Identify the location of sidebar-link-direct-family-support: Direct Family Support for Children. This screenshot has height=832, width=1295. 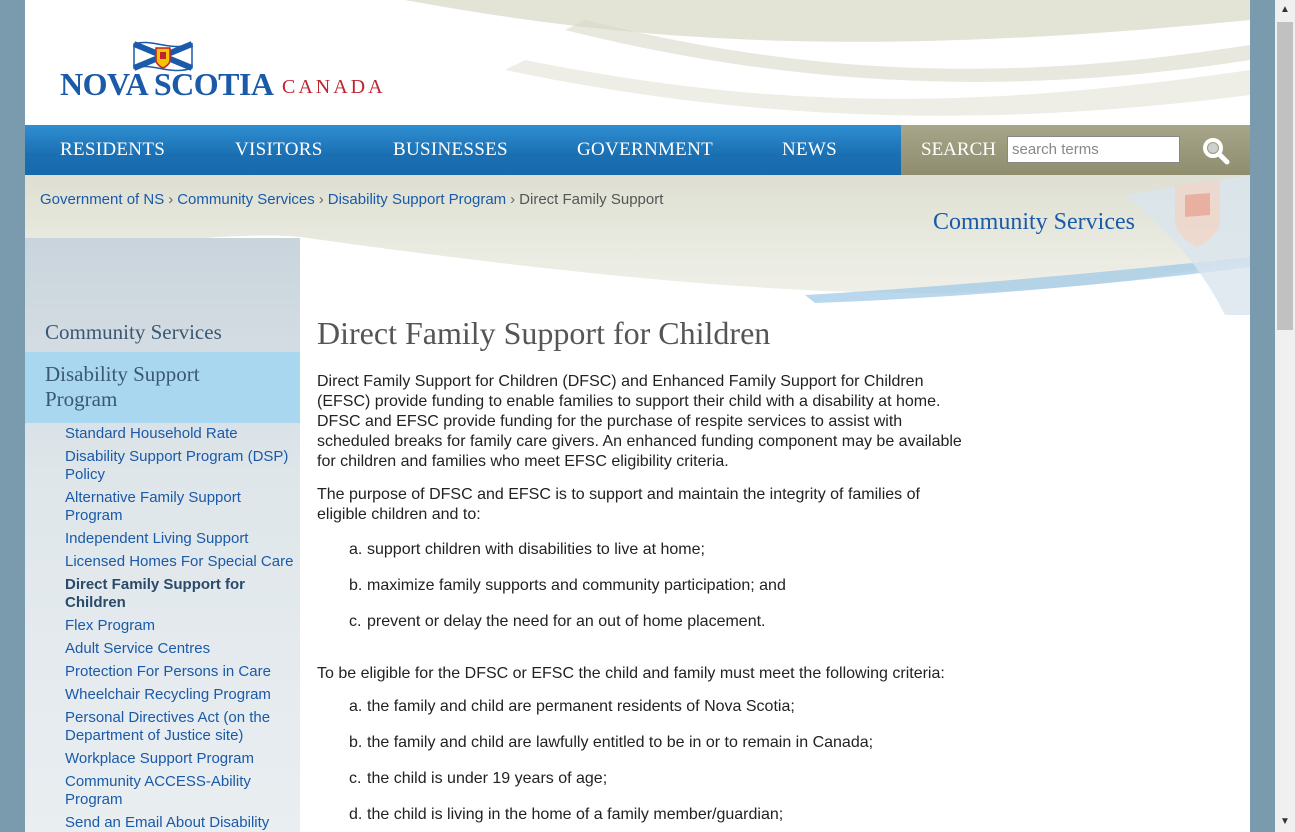
(181, 594).